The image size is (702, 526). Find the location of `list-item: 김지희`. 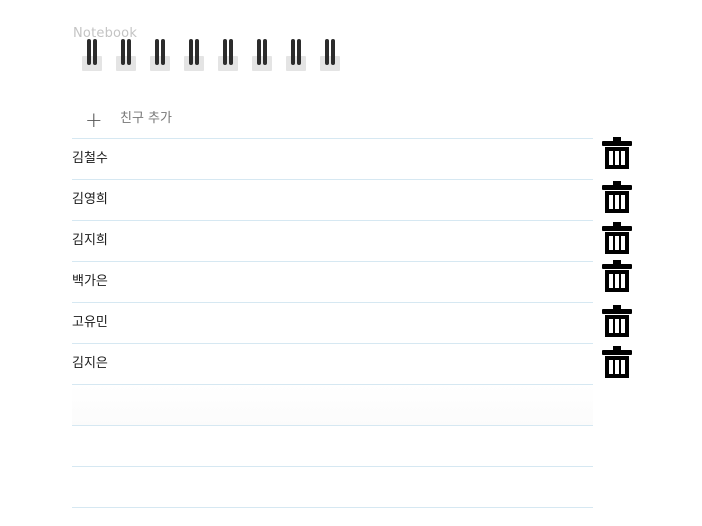

list-item: 김지희 is located at coordinates (332, 241).